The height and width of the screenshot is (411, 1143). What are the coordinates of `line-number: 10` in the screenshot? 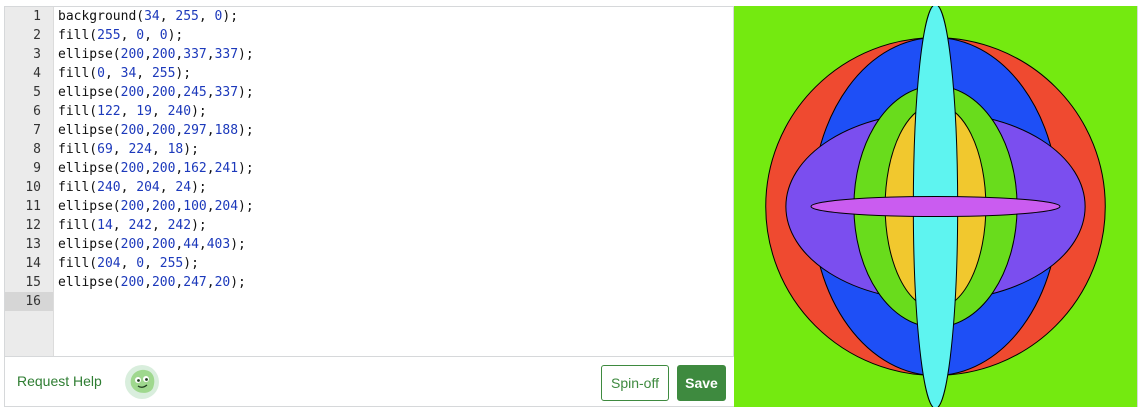 It's located at (33, 187).